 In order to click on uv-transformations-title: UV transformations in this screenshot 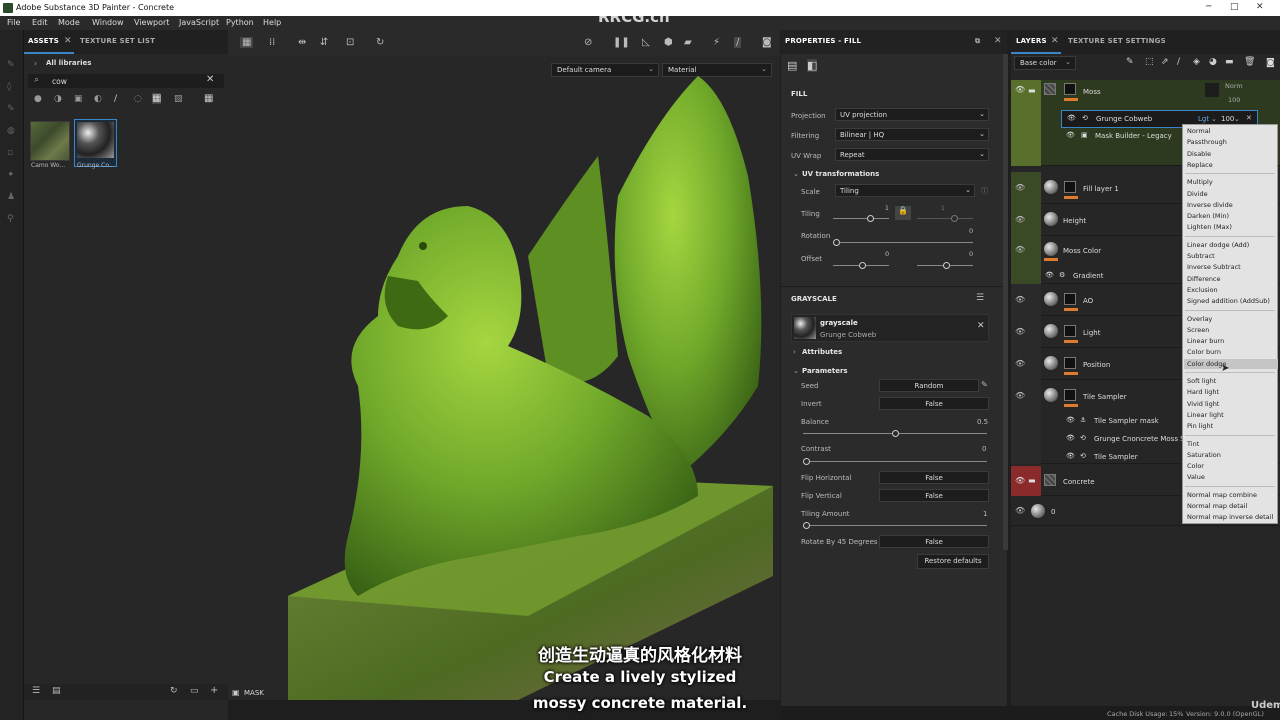, I will do `click(840, 174)`.